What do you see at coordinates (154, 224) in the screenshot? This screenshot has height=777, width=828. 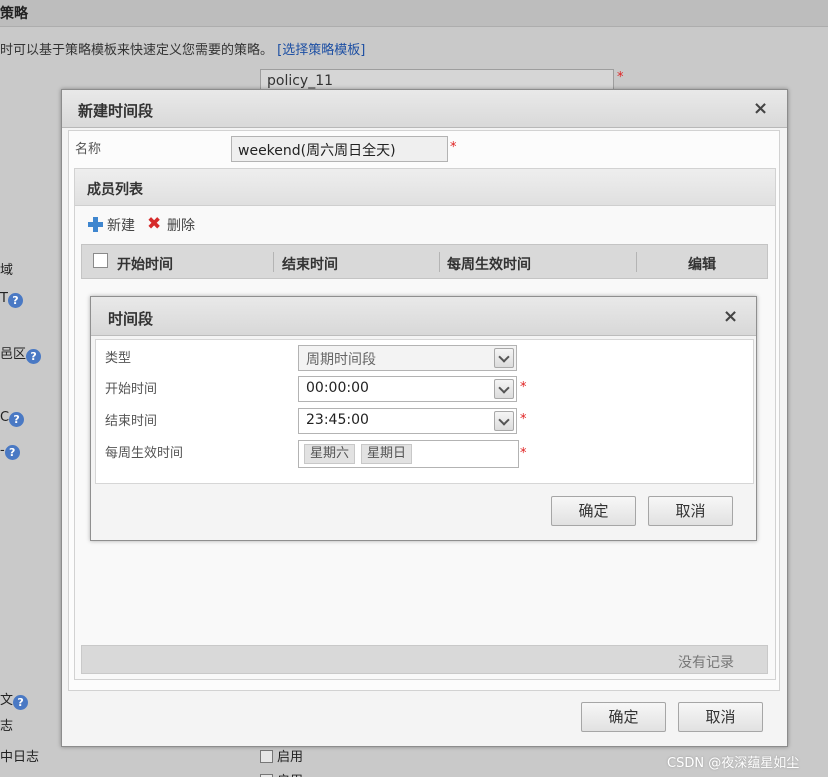 I see `delete-icon: ✖` at bounding box center [154, 224].